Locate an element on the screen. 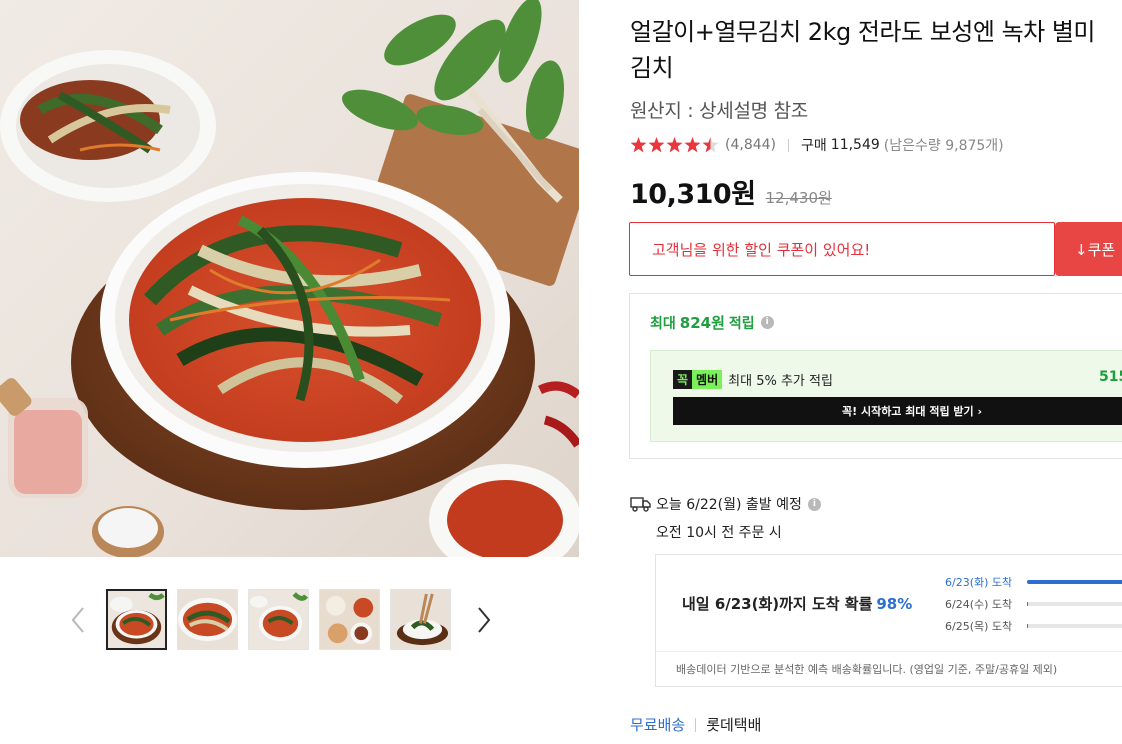  probability-label: 내일 6/23(화)까지 도착 확률 is located at coordinates (777, 604).